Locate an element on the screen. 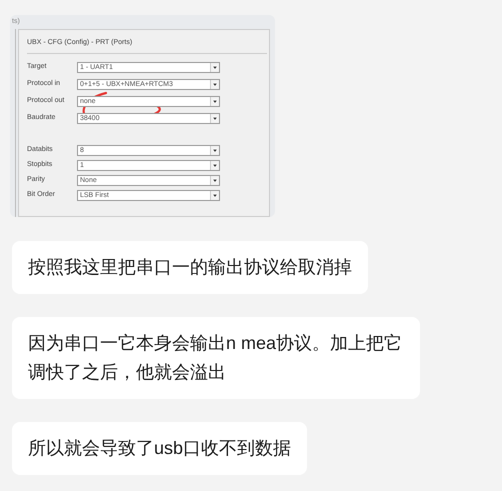 This screenshot has height=491, width=502. chat-bubble: 所以就会导致了usb口收不到数据 is located at coordinates (160, 448).